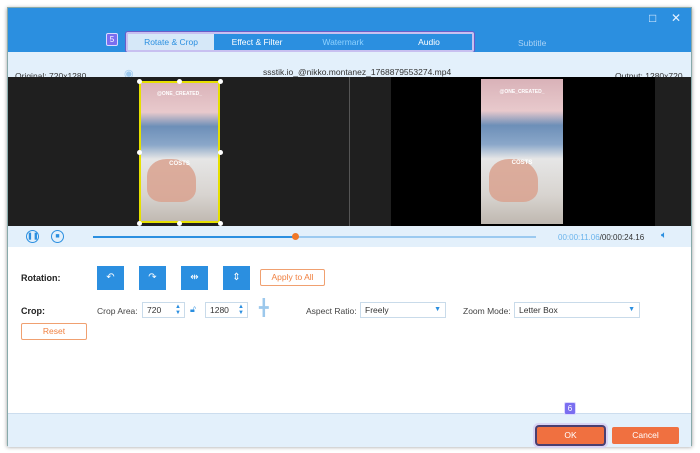 This screenshot has width=700, height=453. Describe the element at coordinates (645, 435) in the screenshot. I see `cancel-button: Cancel` at that location.